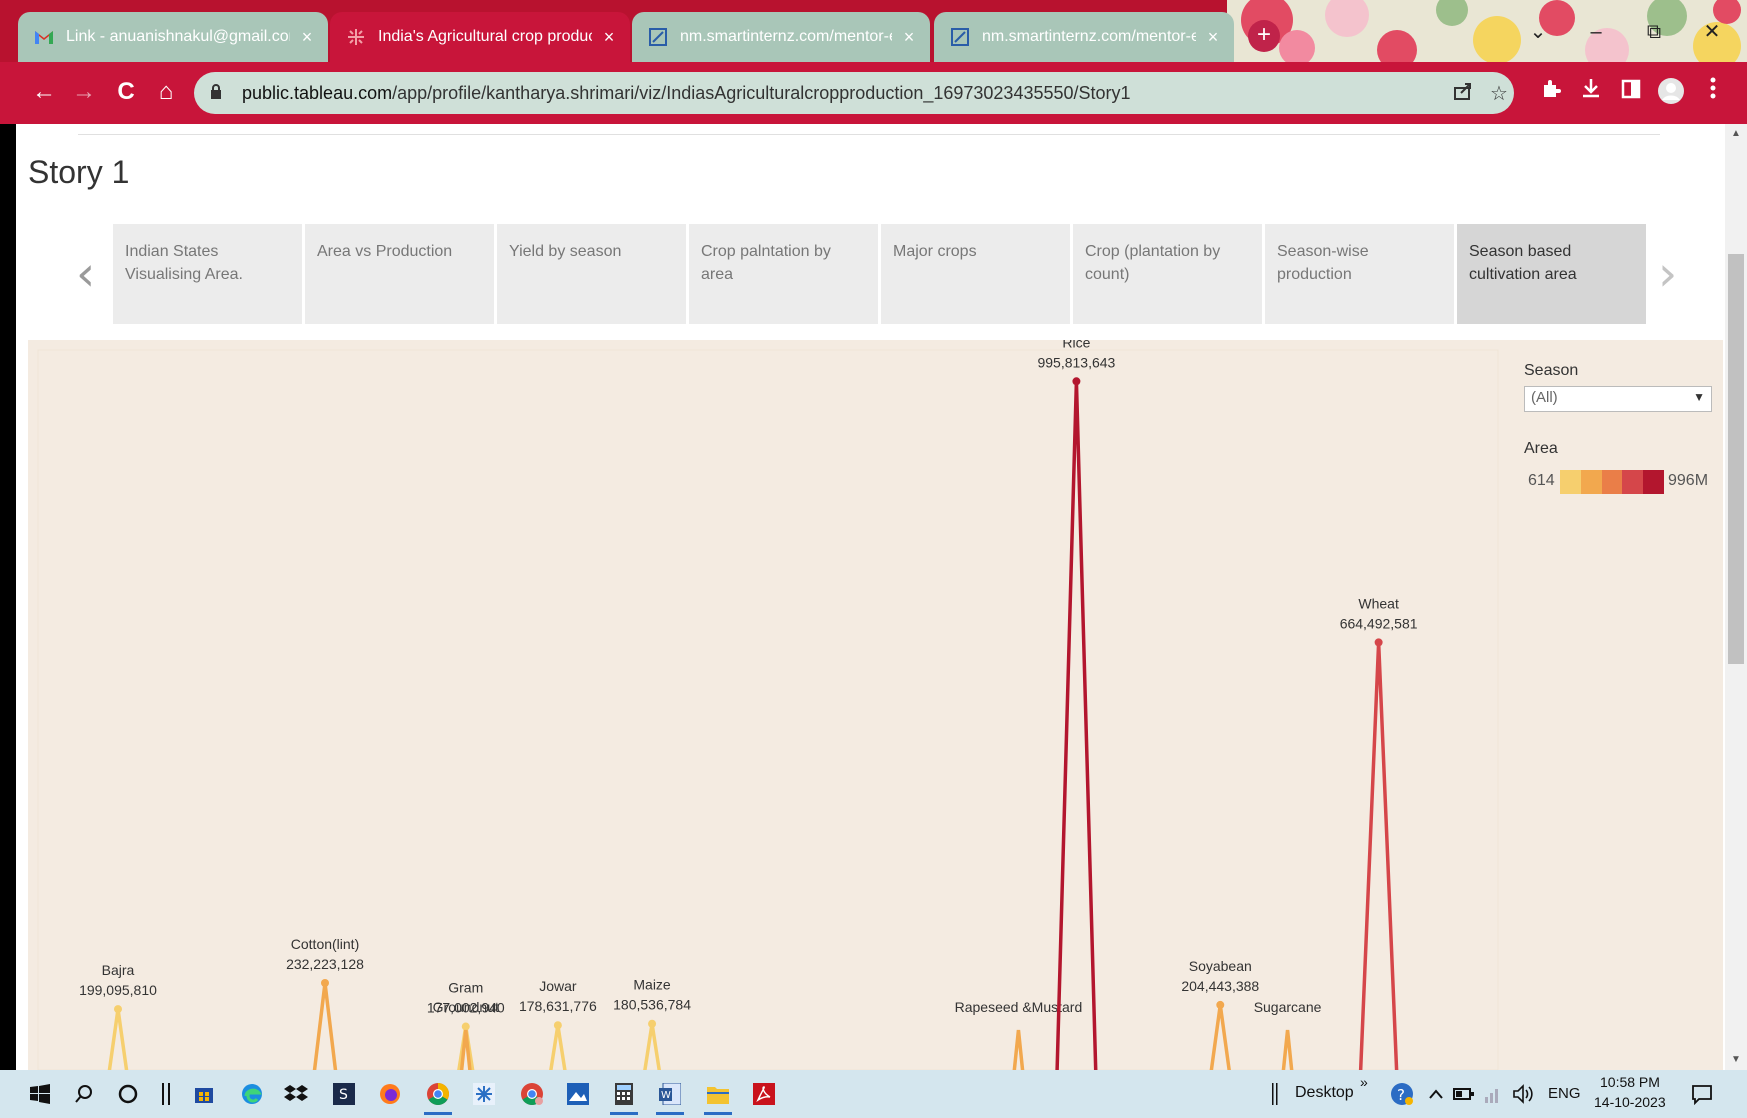 The height and width of the screenshot is (1118, 1747). What do you see at coordinates (652, 1046) in the screenshot?
I see `series-line` at bounding box center [652, 1046].